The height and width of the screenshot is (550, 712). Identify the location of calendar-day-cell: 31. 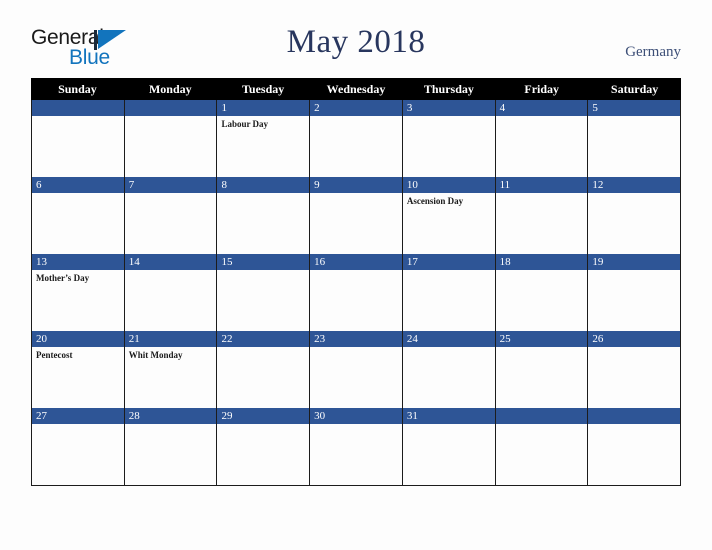
(449, 446).